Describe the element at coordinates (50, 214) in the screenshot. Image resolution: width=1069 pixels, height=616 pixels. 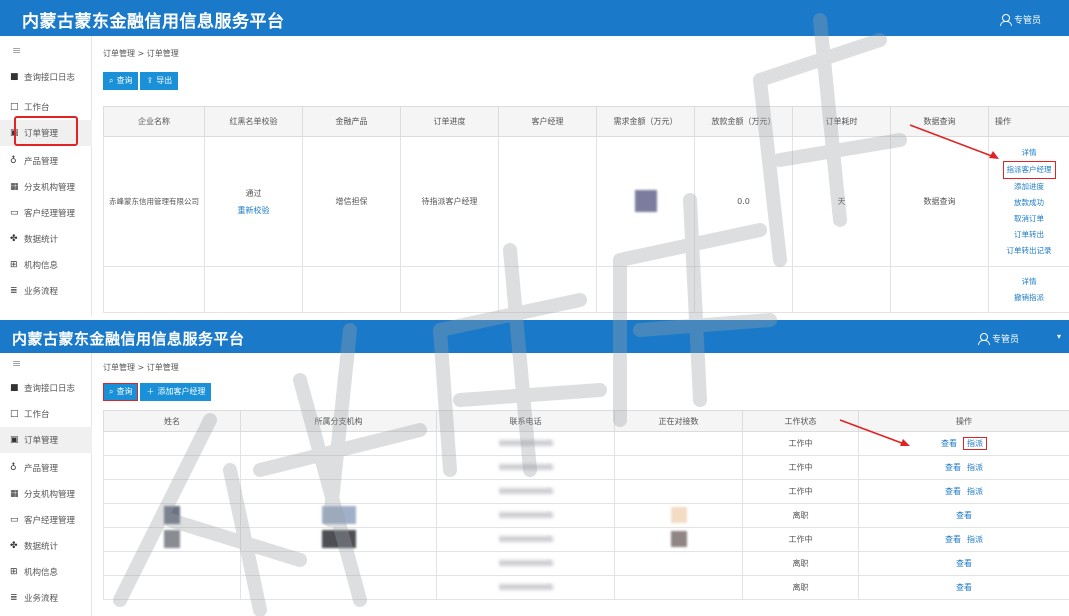
I see `sidebar-item-label: 客户经理管理` at that location.